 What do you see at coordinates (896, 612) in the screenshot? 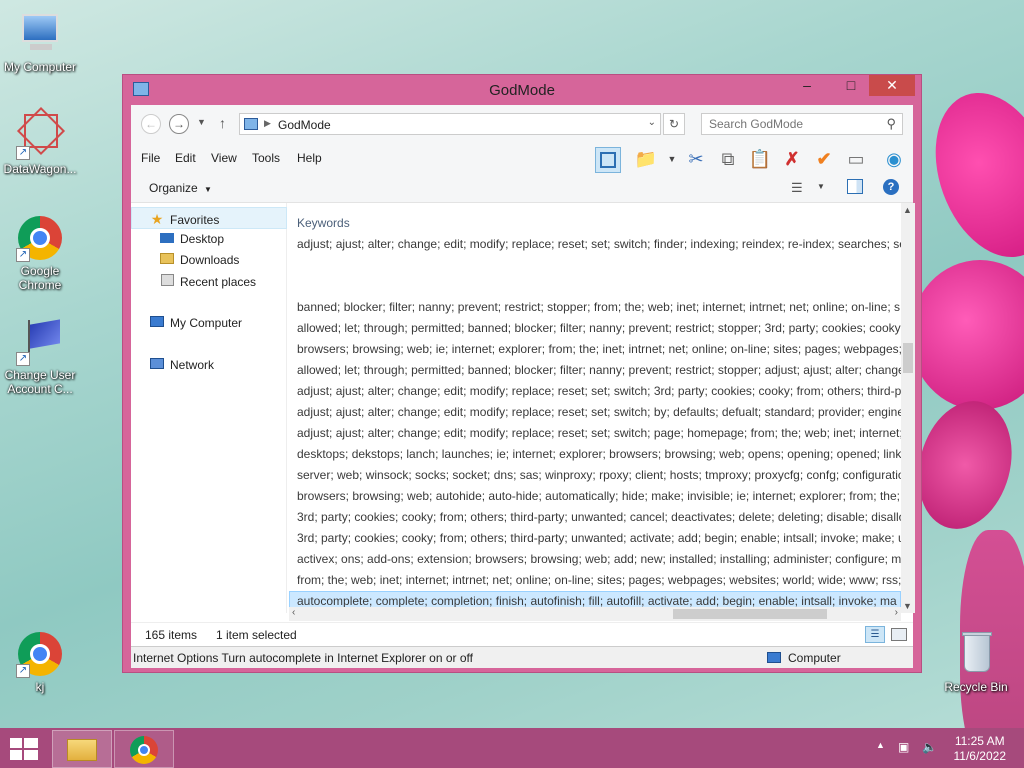
I see `scroll-right-icon: ›` at bounding box center [896, 612].